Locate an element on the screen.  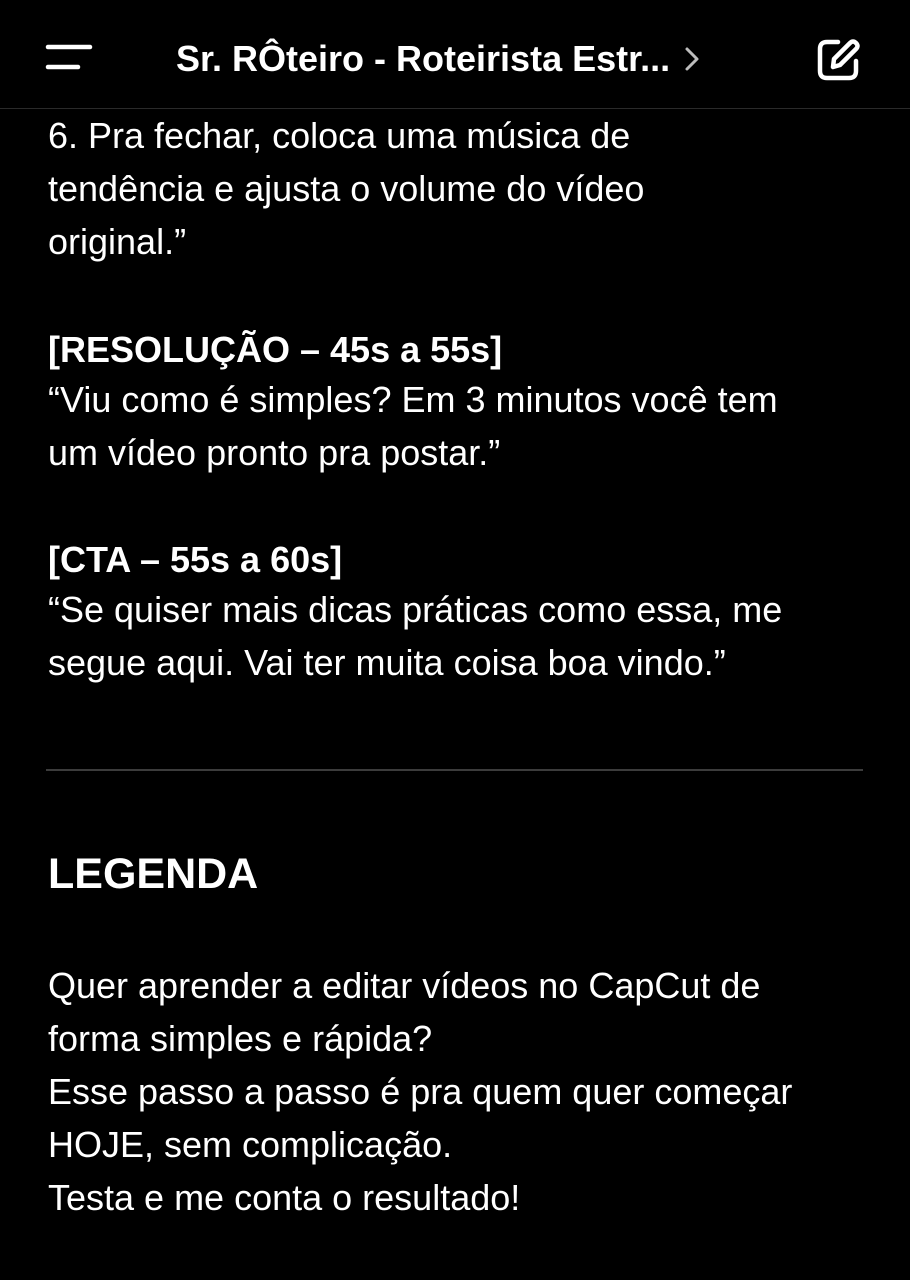
message-line: HOJE, sem complicação. is located at coordinates (250, 1144).